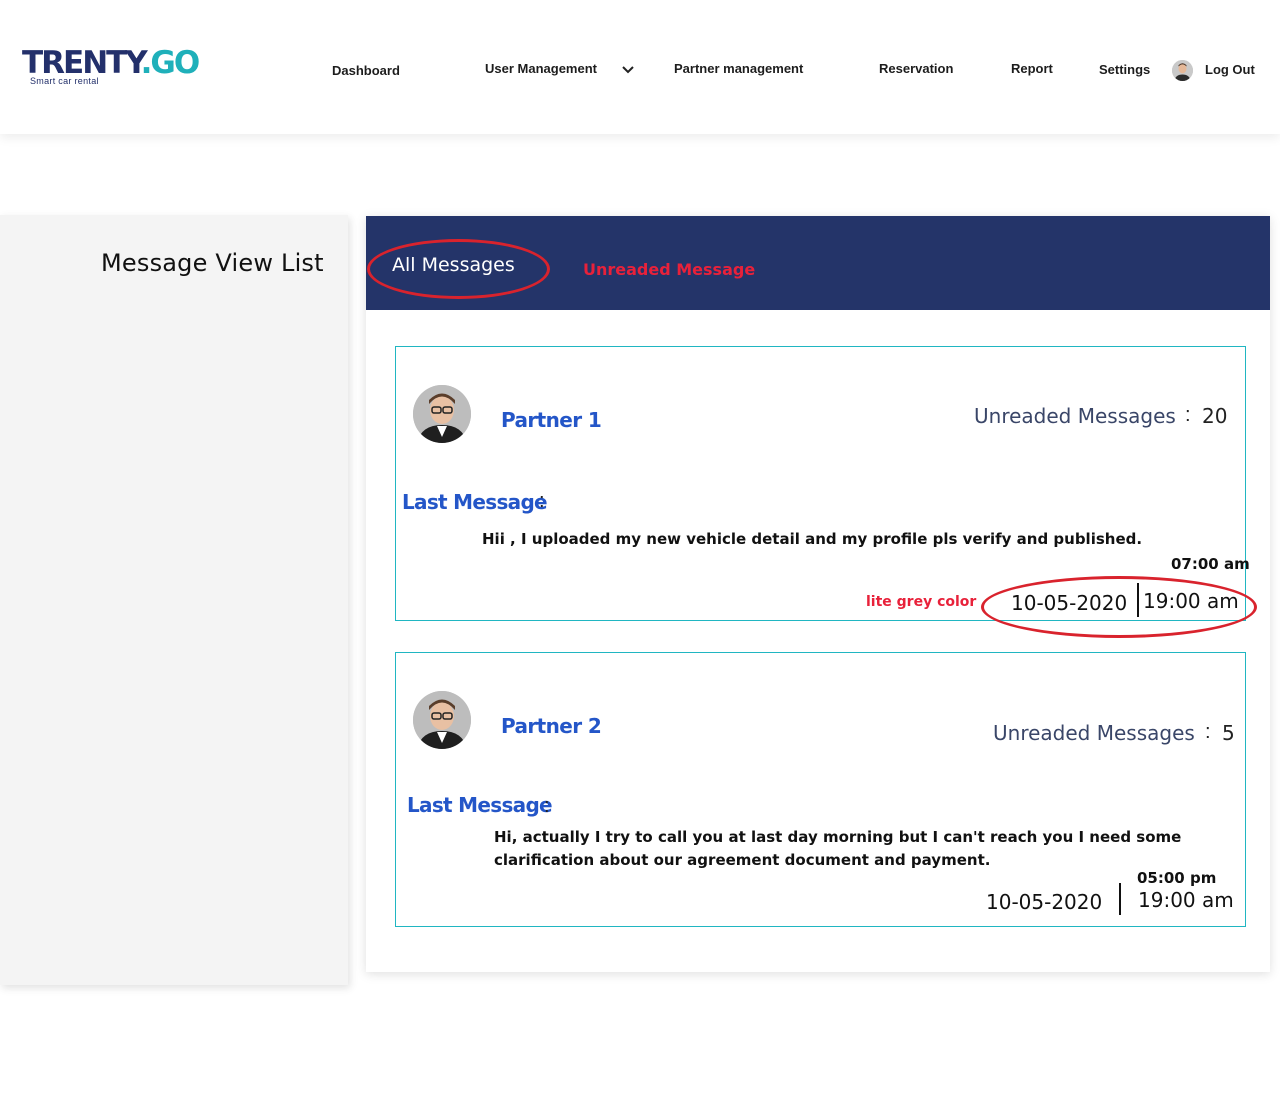  What do you see at coordinates (1228, 733) in the screenshot?
I see `unread-count: 5` at bounding box center [1228, 733].